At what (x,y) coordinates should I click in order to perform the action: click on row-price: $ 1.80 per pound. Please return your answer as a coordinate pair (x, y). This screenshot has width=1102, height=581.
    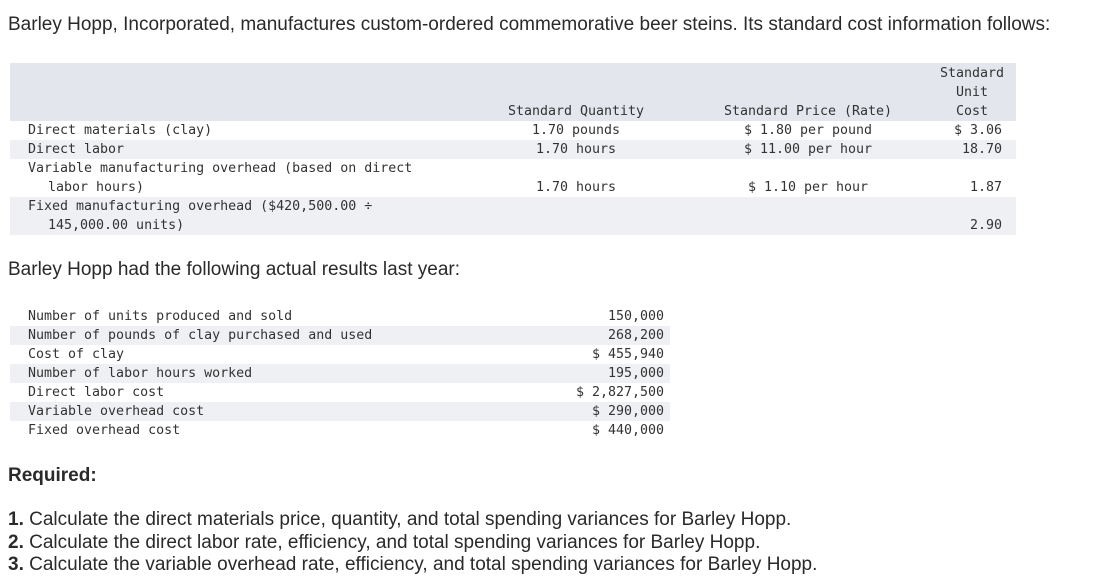
    Looking at the image, I should click on (808, 130).